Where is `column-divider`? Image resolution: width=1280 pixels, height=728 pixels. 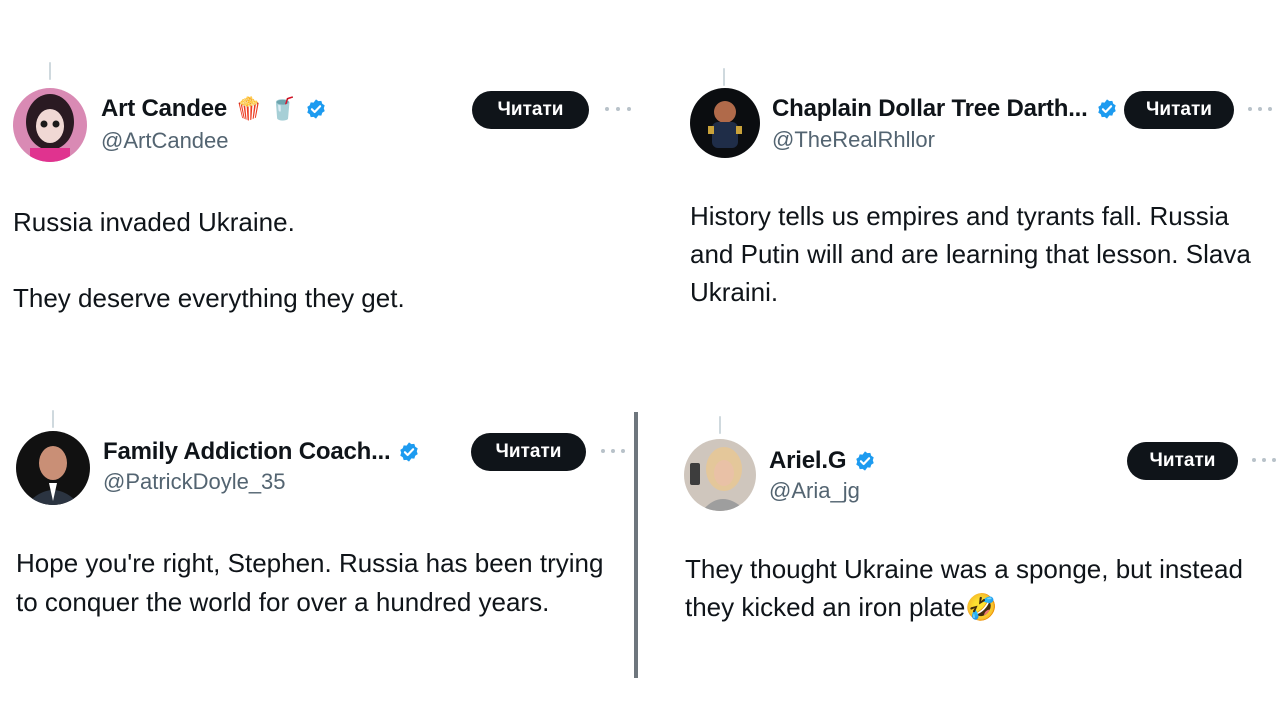
column-divider is located at coordinates (636, 545).